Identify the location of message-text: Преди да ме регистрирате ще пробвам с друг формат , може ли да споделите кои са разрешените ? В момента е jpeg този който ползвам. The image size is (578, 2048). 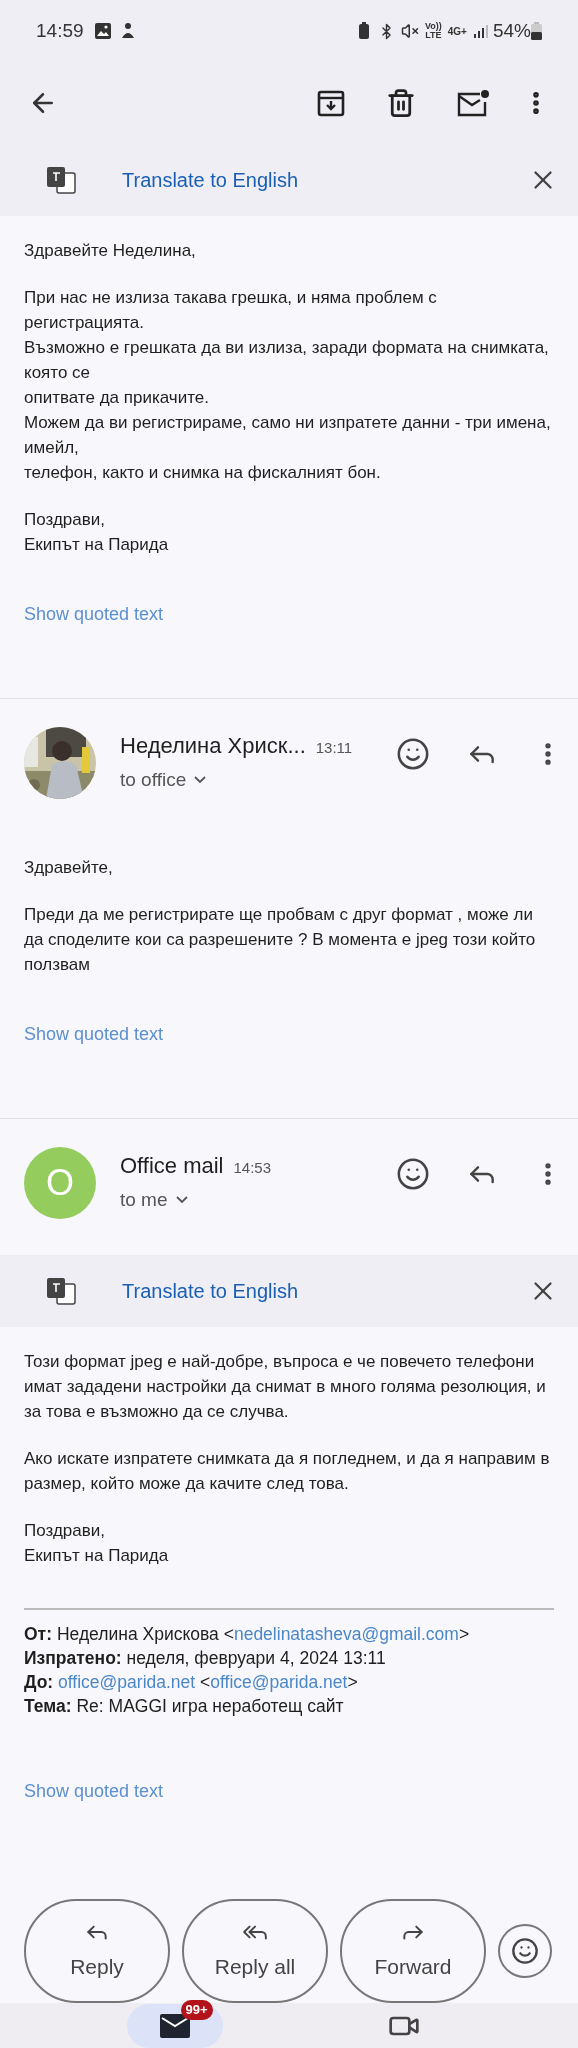
(280, 940).